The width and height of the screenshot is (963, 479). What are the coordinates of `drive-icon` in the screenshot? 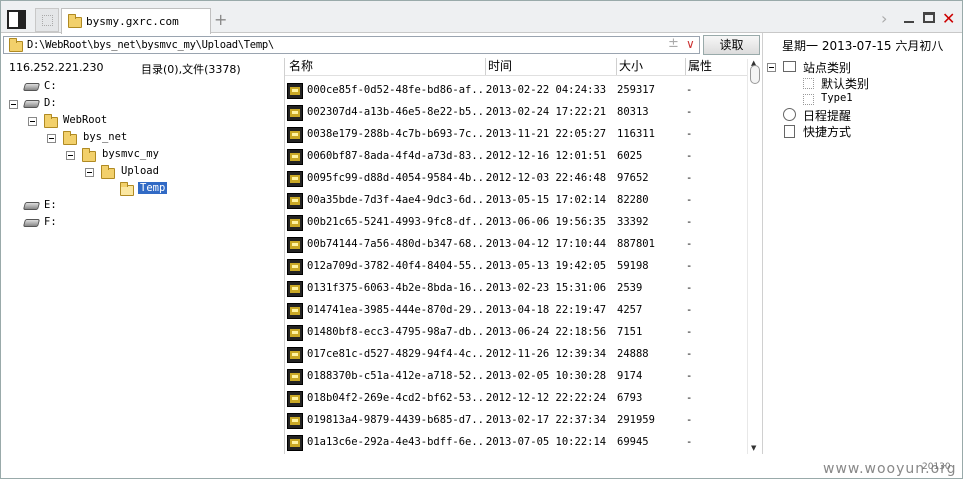 It's located at (31, 223).